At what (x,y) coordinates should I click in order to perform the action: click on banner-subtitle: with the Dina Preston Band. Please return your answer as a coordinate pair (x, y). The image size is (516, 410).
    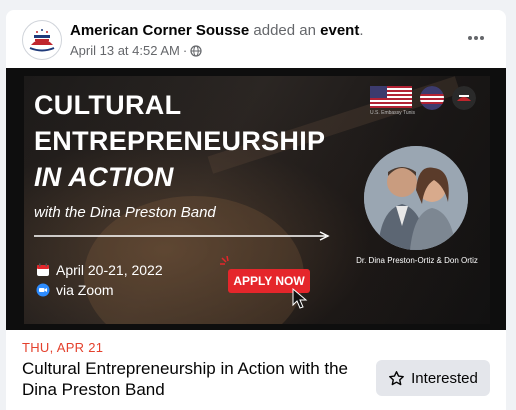
    Looking at the image, I should click on (125, 212).